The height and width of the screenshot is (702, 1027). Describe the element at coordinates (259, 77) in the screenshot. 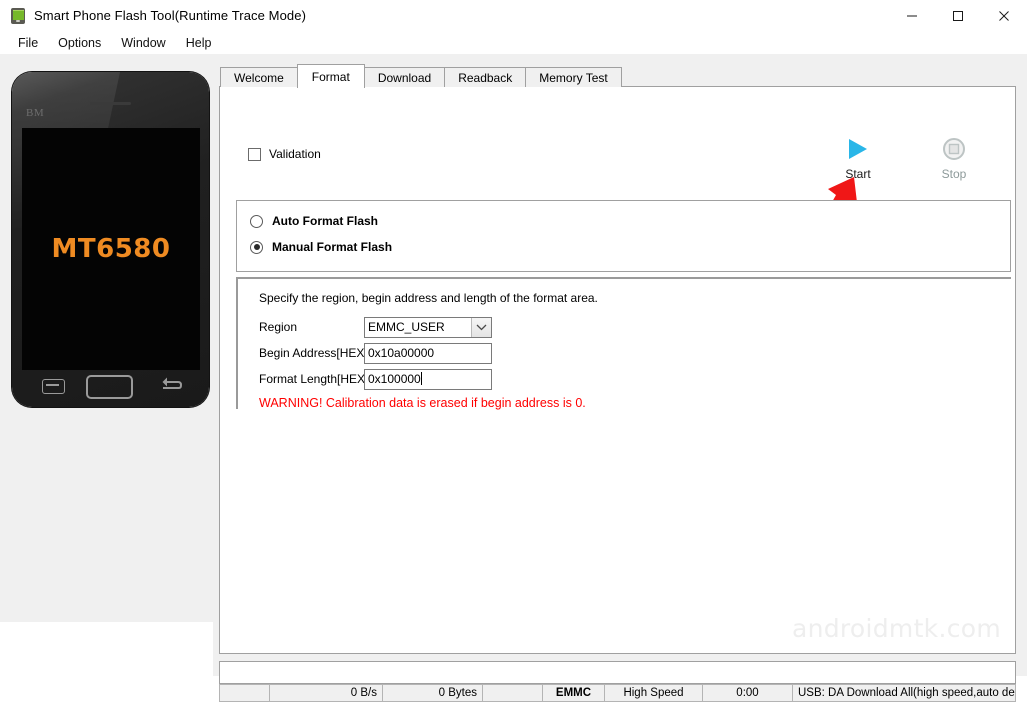

I see `tab-welcome: Welcome` at that location.